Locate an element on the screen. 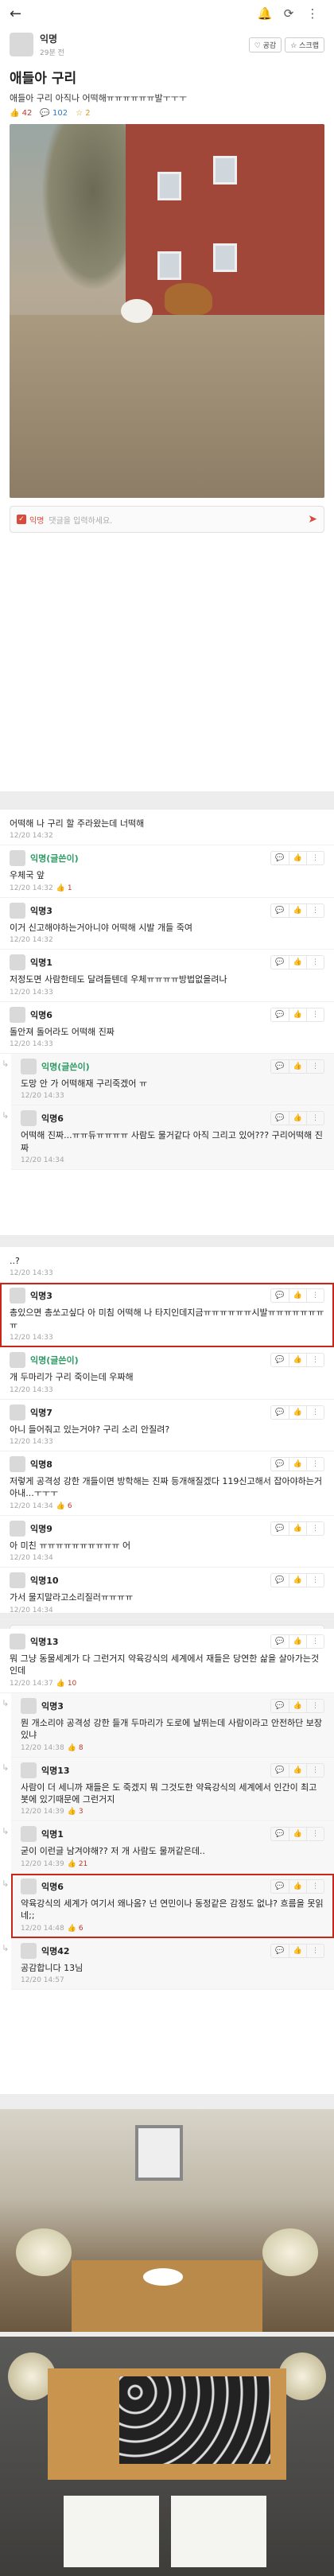 The height and width of the screenshot is (2576, 334). comment-input-bar: ✓ 익명 댓글을 입력하세요. ➤ is located at coordinates (167, 519).